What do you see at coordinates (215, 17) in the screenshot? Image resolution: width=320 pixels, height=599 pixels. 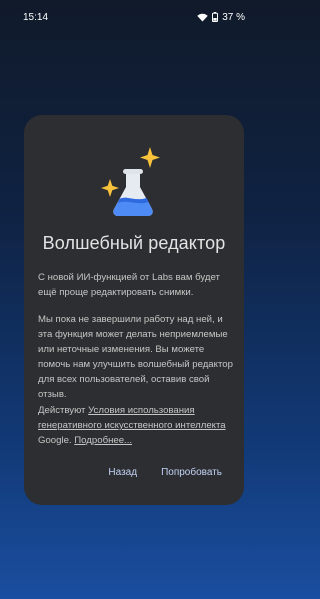 I see `battery-icon` at bounding box center [215, 17].